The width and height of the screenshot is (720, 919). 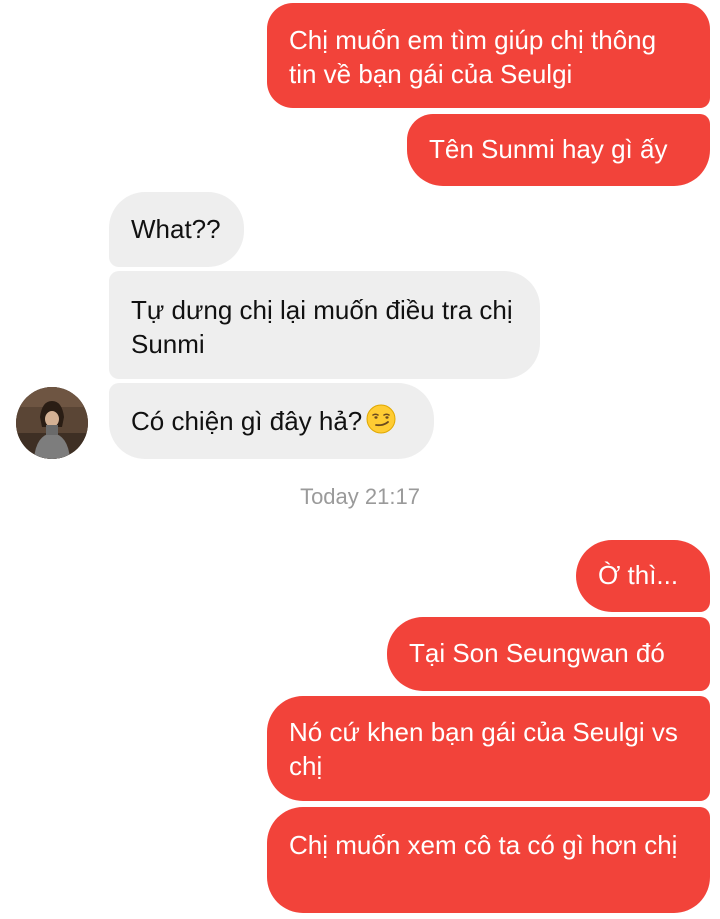 I want to click on message-text: Tự dưng chị lại muốn điều tra chị Sunmi, so click(x=322, y=327).